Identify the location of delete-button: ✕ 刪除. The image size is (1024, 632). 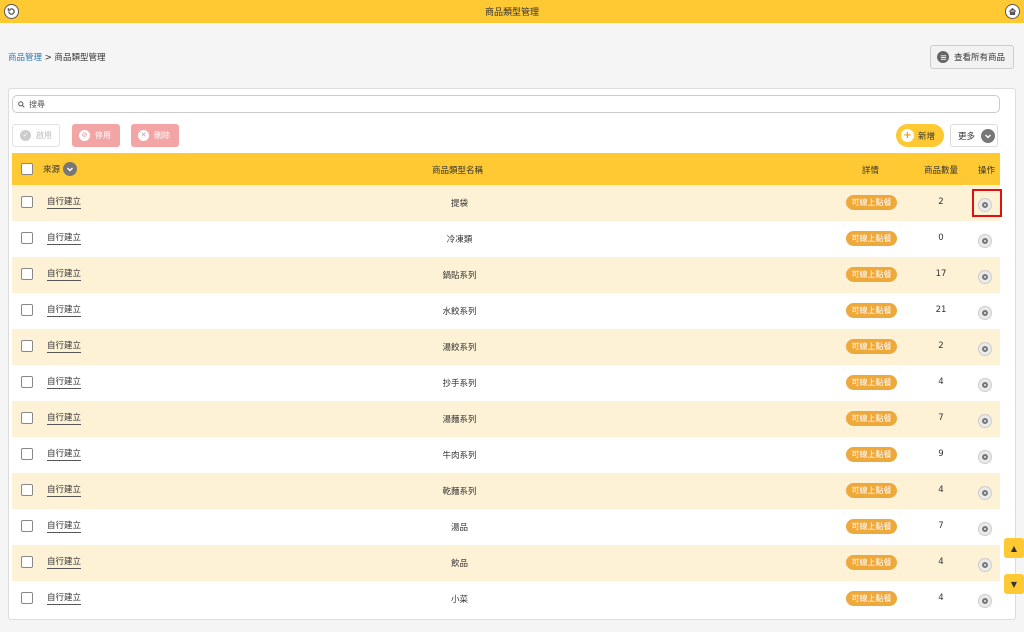
(155, 135).